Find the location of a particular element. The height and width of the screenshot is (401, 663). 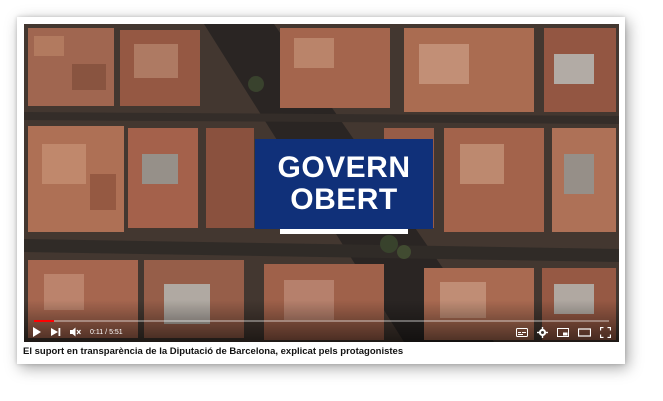

time-display: 0:11 / 5:51 is located at coordinates (106, 332).